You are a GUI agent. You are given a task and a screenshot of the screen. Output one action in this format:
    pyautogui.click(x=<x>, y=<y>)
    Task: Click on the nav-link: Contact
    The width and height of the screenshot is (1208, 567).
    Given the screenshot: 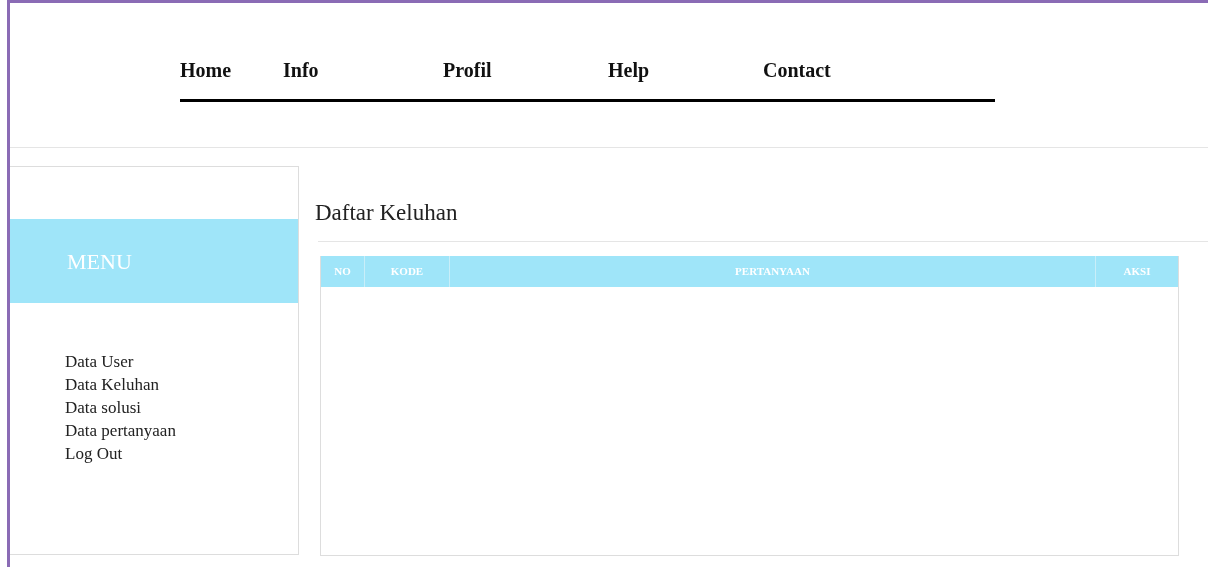 What is the action you would take?
    pyautogui.click(x=833, y=70)
    